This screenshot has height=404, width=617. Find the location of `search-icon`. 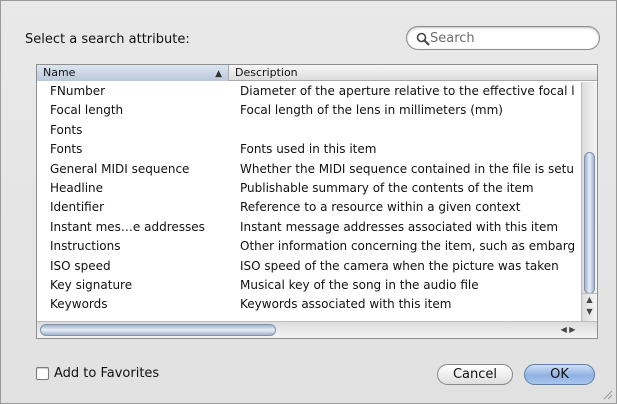

search-icon is located at coordinates (423, 39).